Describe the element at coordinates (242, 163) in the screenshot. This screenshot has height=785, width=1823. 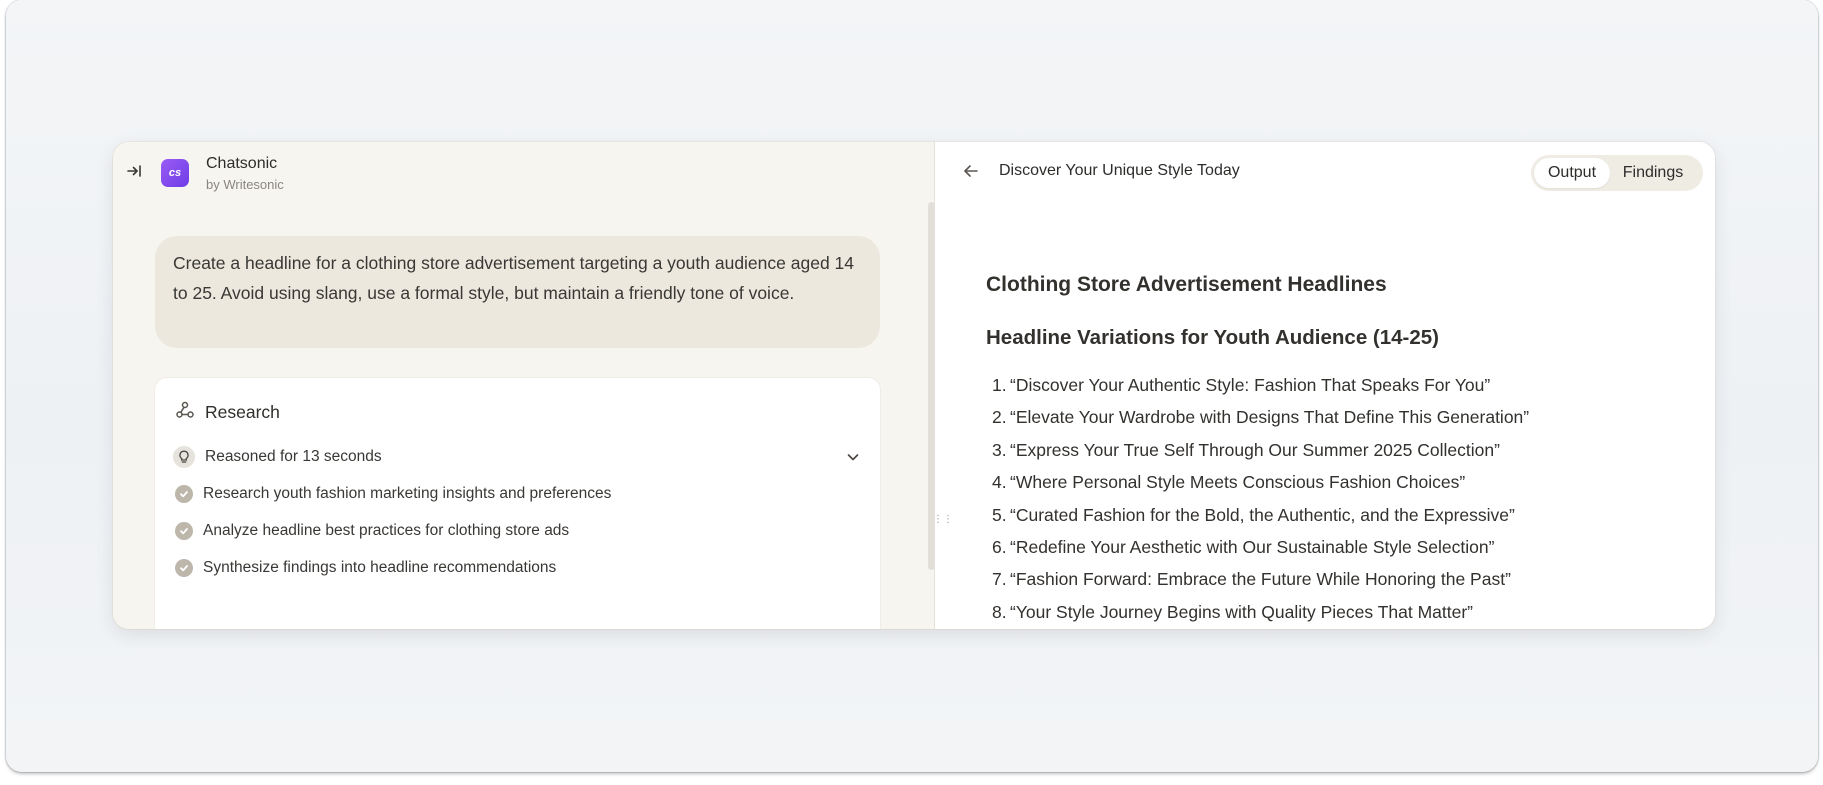
I see `app-name: Chatsonic` at that location.